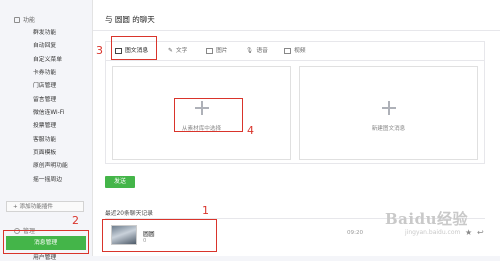 The image size is (500, 261). Describe the element at coordinates (50, 126) in the screenshot. I see `sidebar-item-votes: 投票管理` at that location.